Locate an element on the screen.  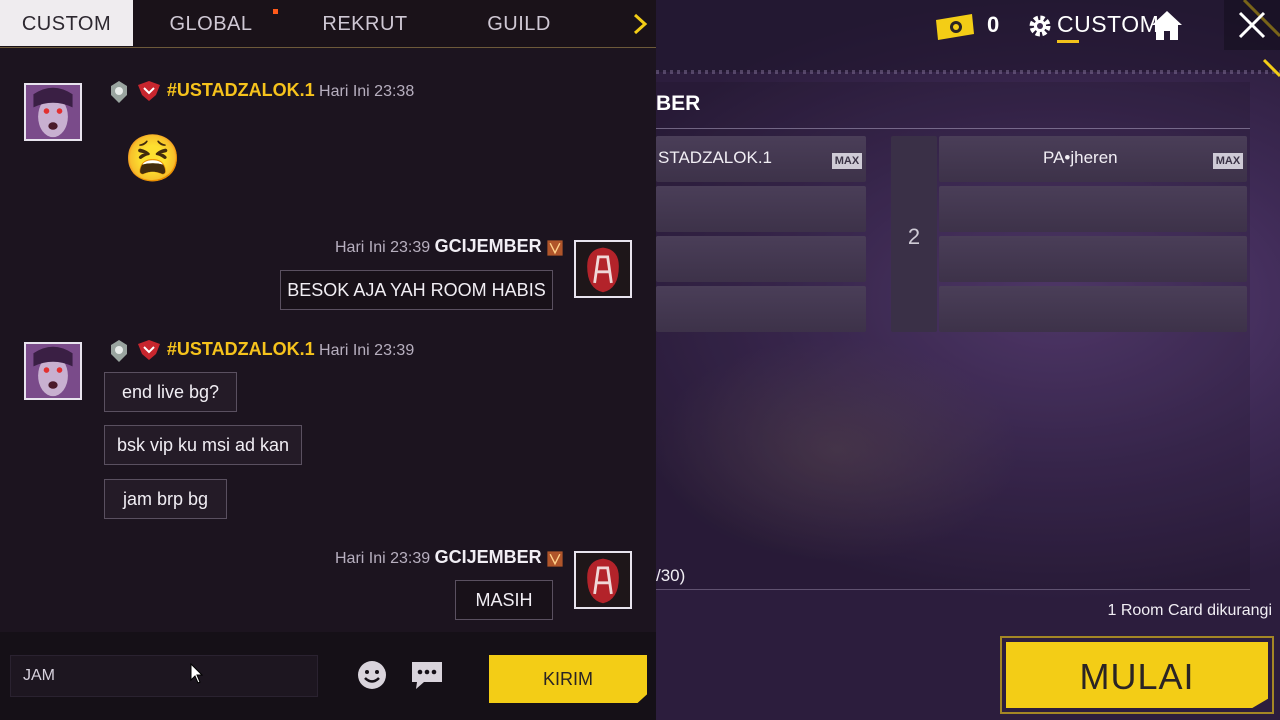
message-bubble: BESOK AJA YAH ROOM HABIS is located at coordinates (416, 290).